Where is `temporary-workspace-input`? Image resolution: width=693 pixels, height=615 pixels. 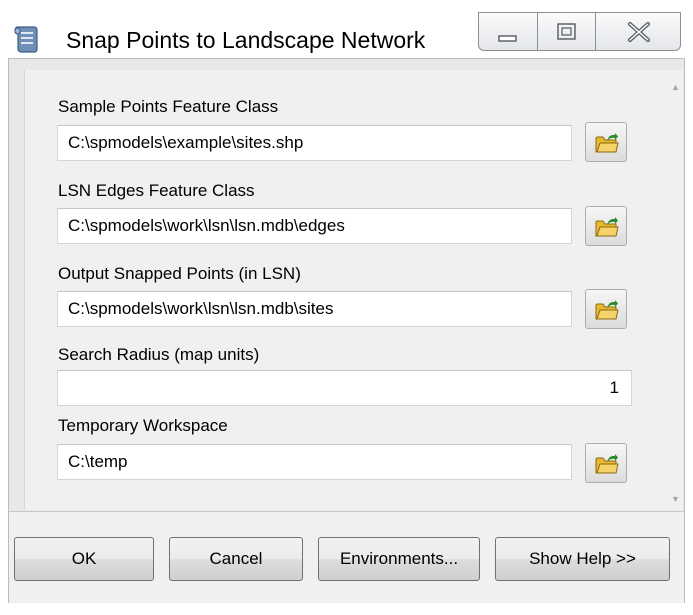 temporary-workspace-input is located at coordinates (314, 462).